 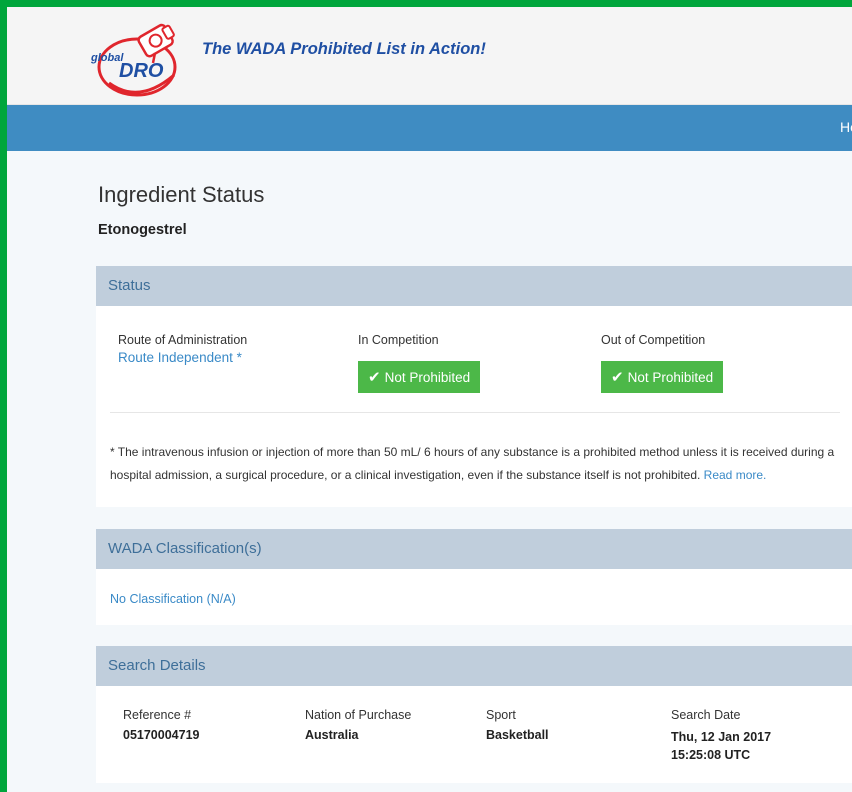 I want to click on search-date-value: Thu, 12 Jan 2017 15:25:08 UTC, so click(x=721, y=746).